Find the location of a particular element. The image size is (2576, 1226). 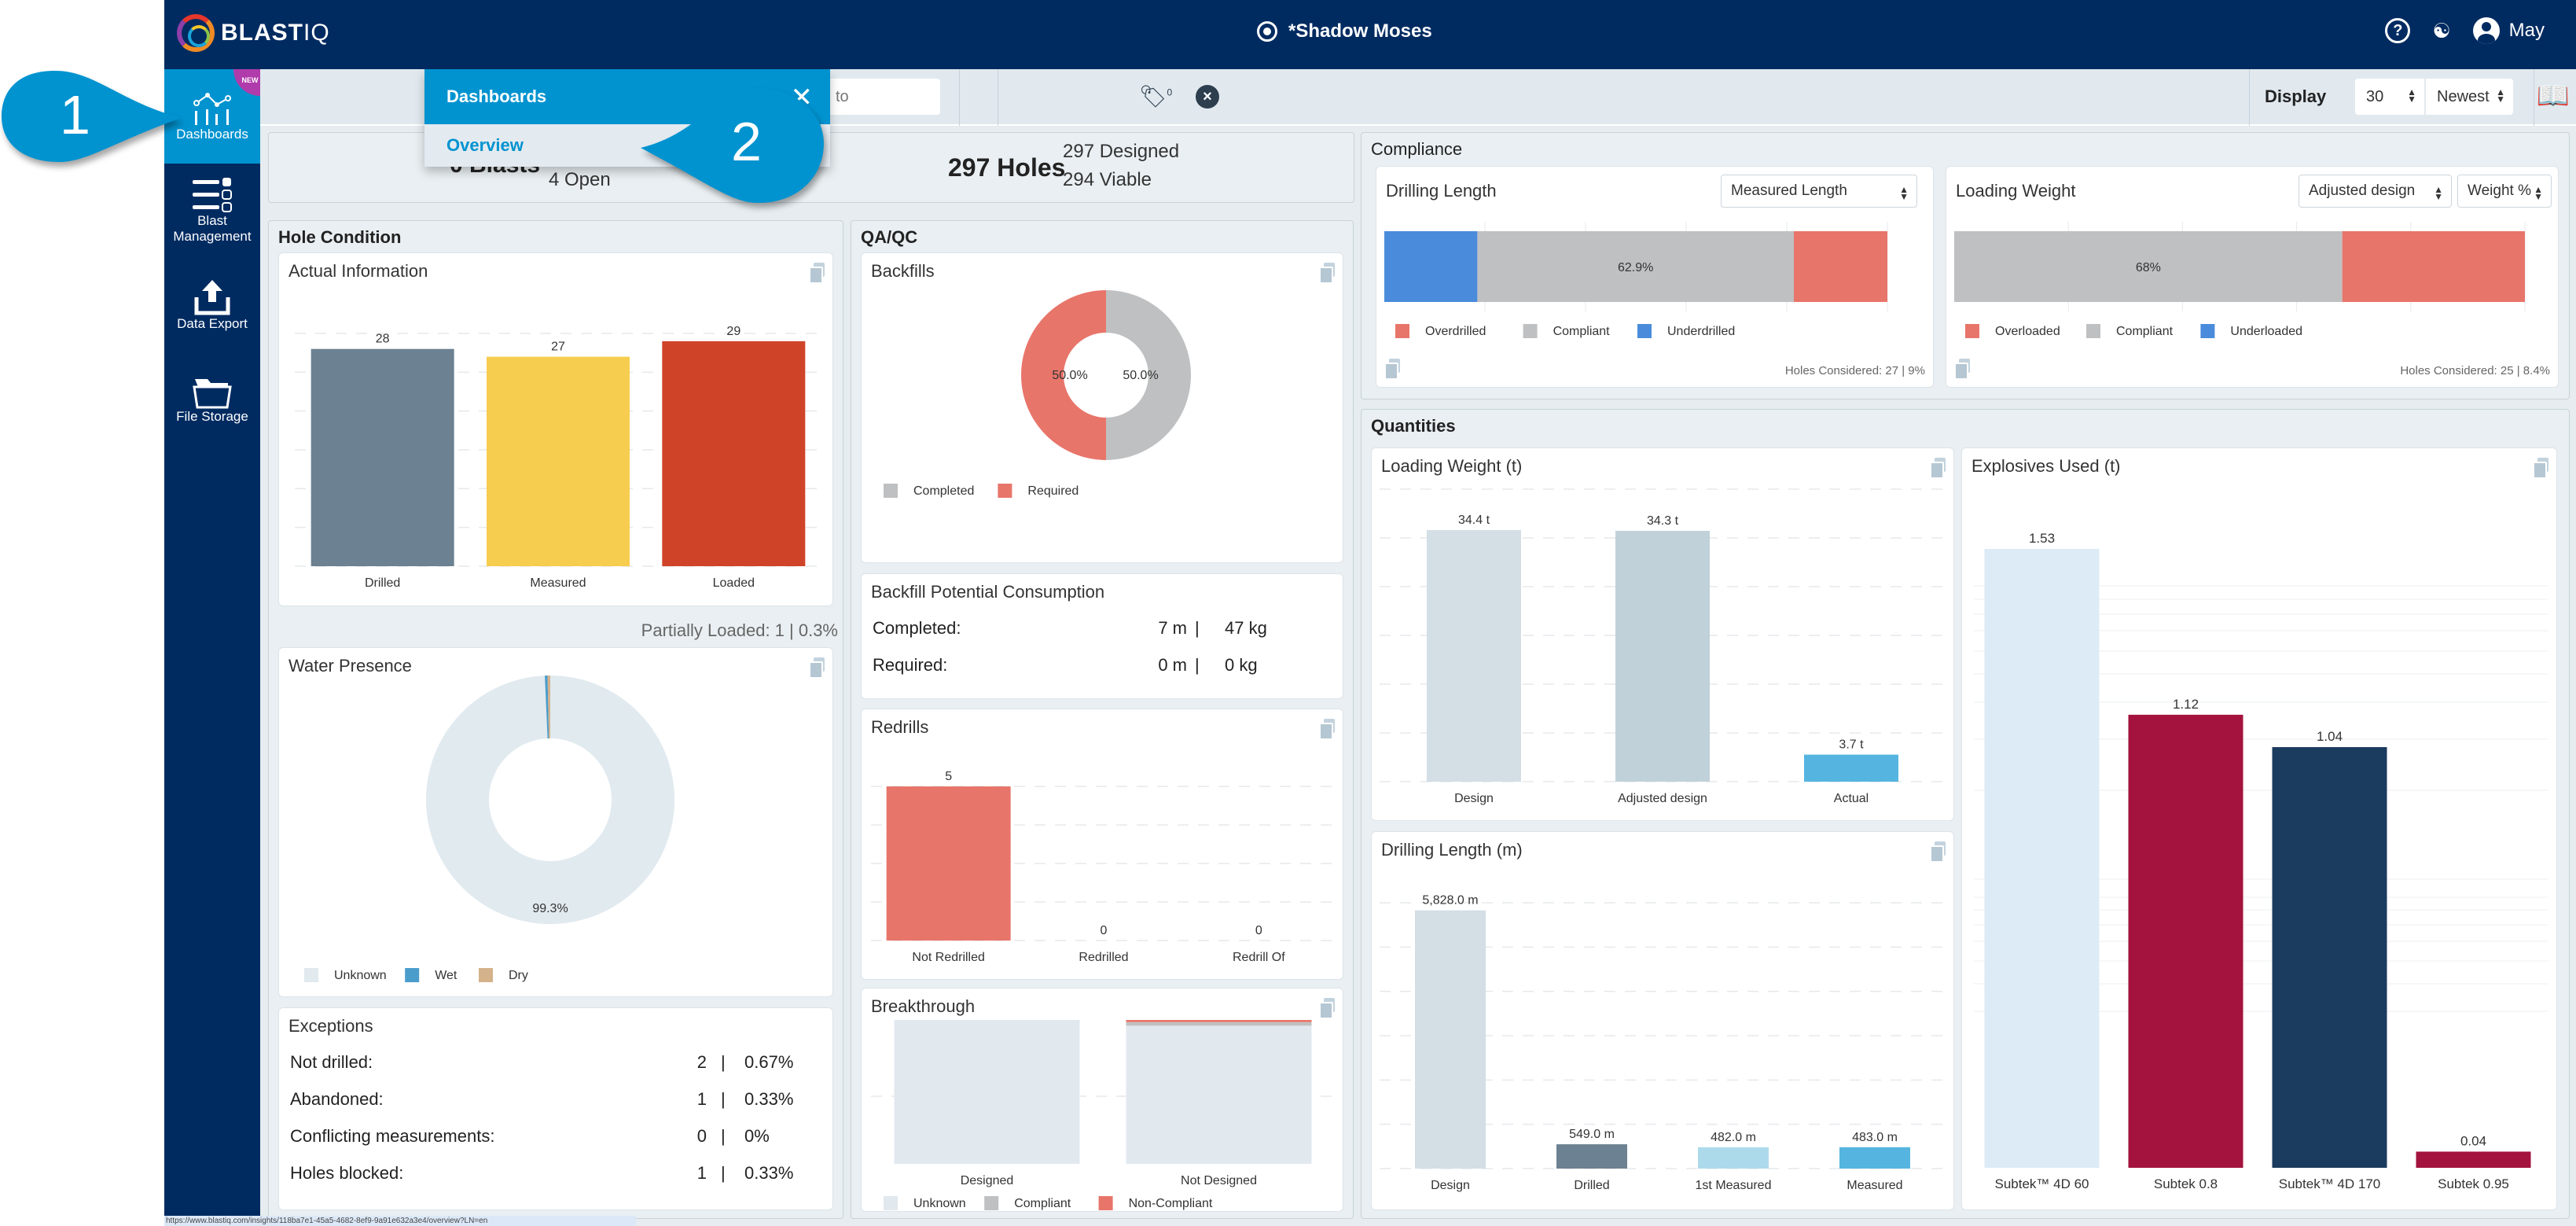

date-to-input: to is located at coordinates (883, 97).